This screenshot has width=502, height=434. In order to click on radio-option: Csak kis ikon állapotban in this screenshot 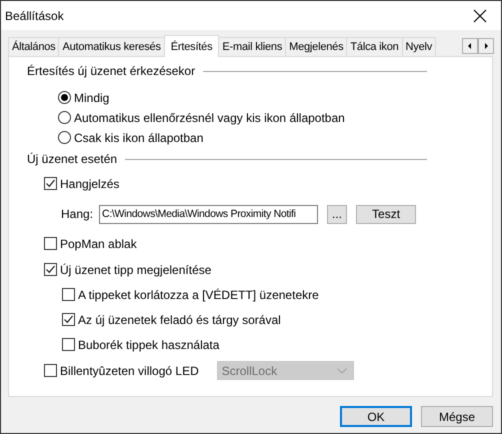, I will do `click(275, 137)`.